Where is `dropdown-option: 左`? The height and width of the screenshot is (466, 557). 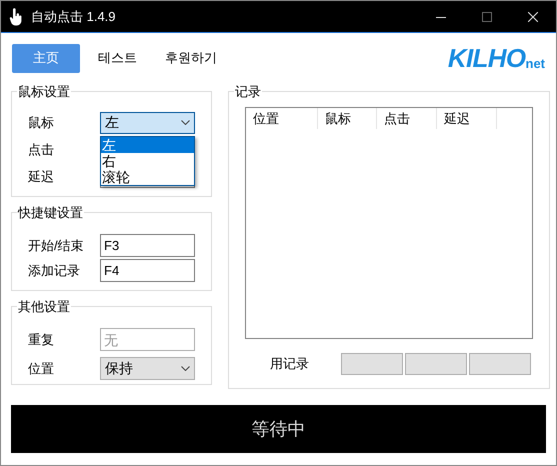 dropdown-option: 左 is located at coordinates (147, 144).